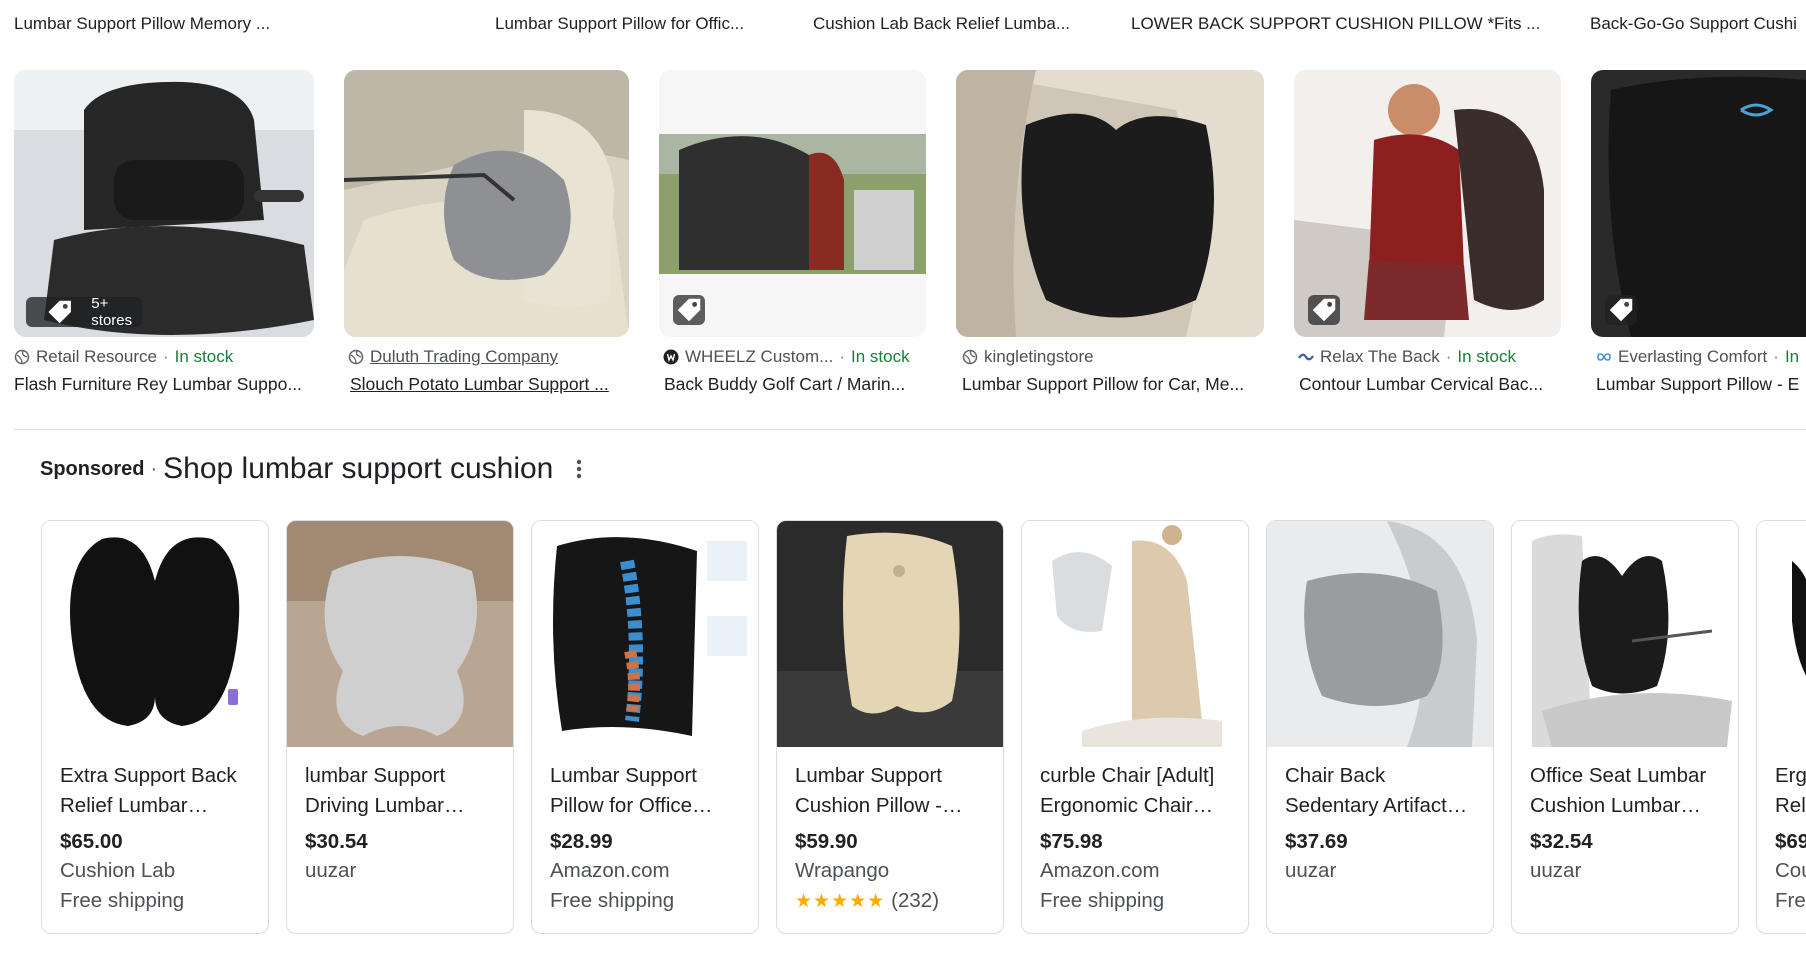  What do you see at coordinates (1701, 384) in the screenshot?
I see `product-name-link: Lumbar Support Pillow - E` at bounding box center [1701, 384].